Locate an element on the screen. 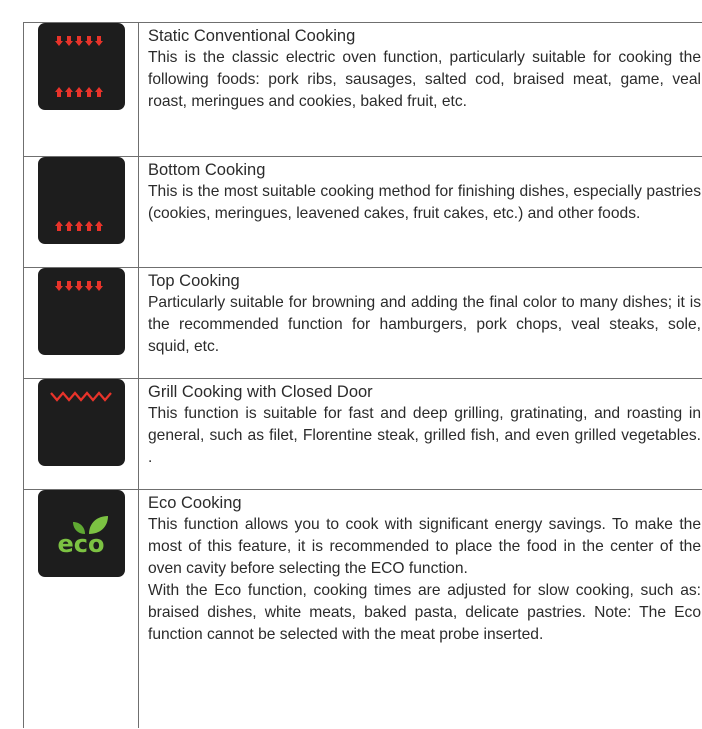 This screenshot has width=702, height=729. top-bottom-heat-icon is located at coordinates (81, 66).